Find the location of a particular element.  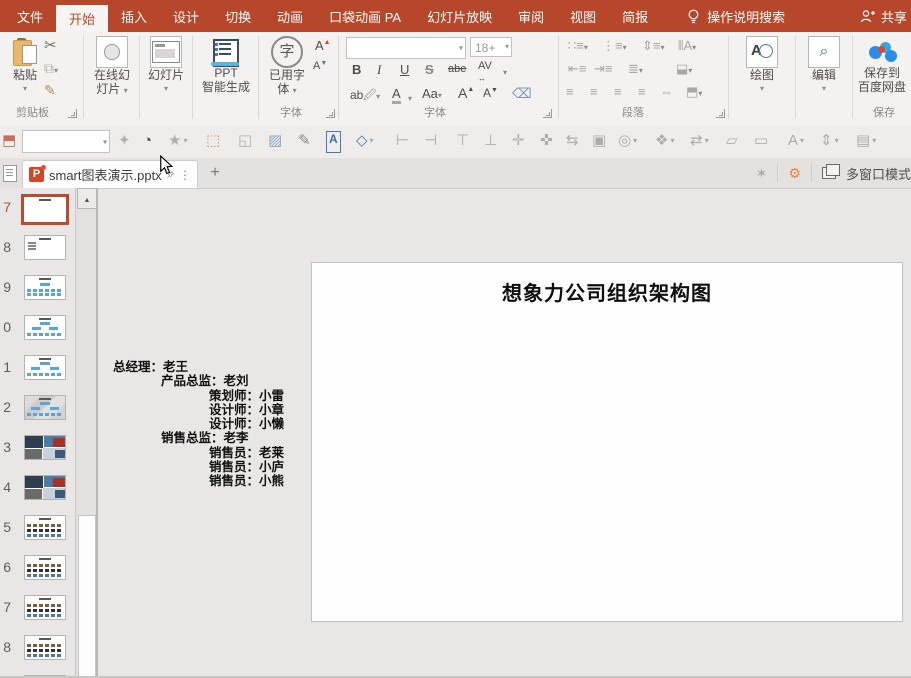

scrollbar-thumb is located at coordinates (87, 596).